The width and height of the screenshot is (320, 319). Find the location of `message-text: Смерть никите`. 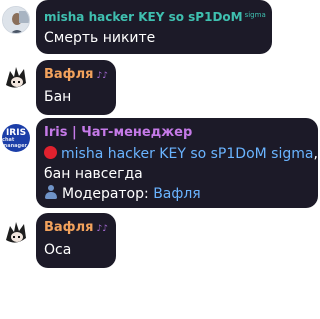

message-text: Смерть никите is located at coordinates (100, 38).